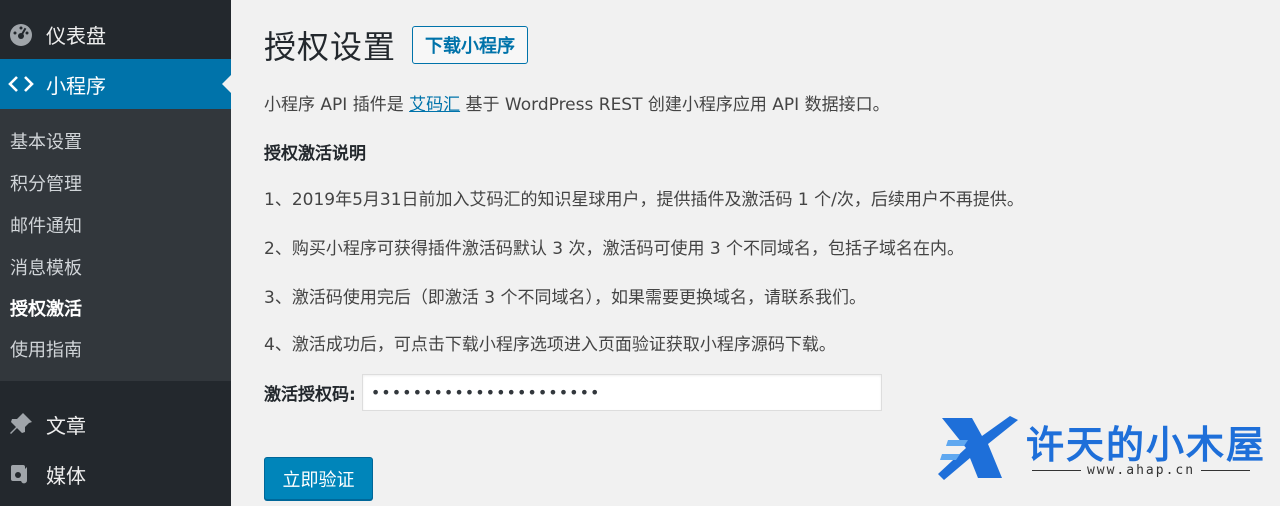 This screenshot has height=506, width=1280. What do you see at coordinates (21, 474) in the screenshot?
I see `media-icon` at bounding box center [21, 474].